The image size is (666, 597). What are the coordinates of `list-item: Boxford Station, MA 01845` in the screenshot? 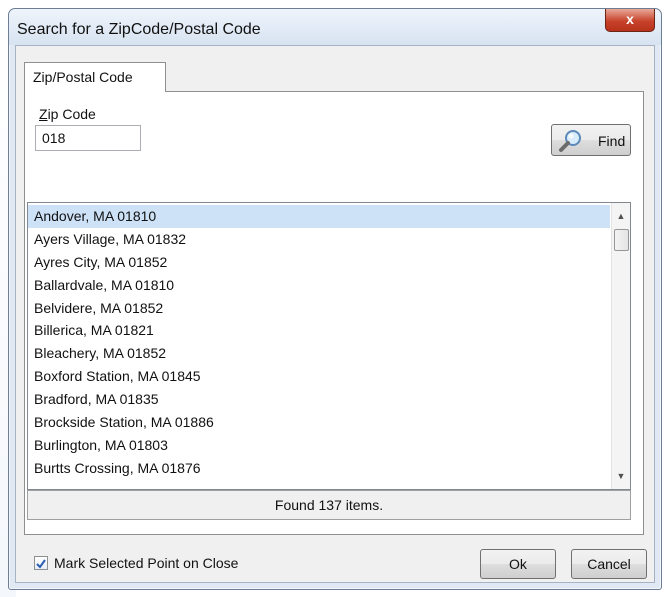 It's located at (319, 376).